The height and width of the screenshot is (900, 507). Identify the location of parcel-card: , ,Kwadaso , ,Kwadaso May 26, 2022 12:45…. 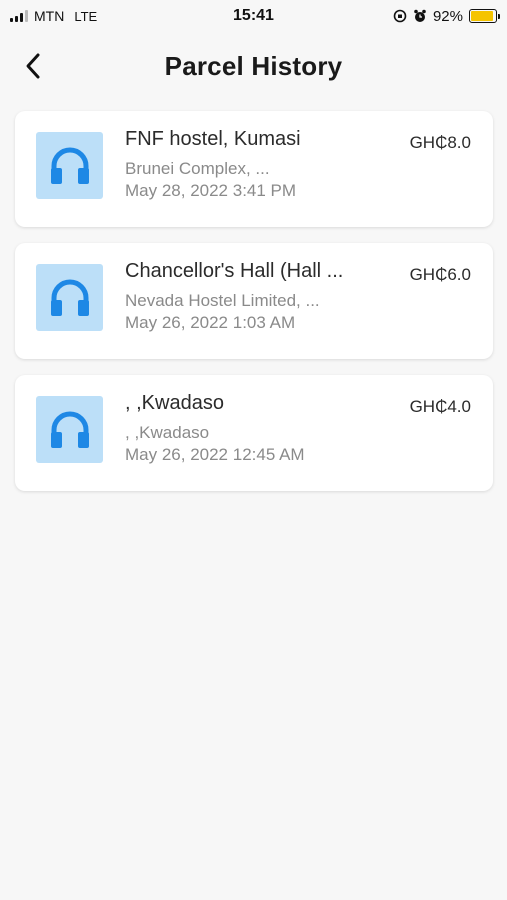
(254, 433).